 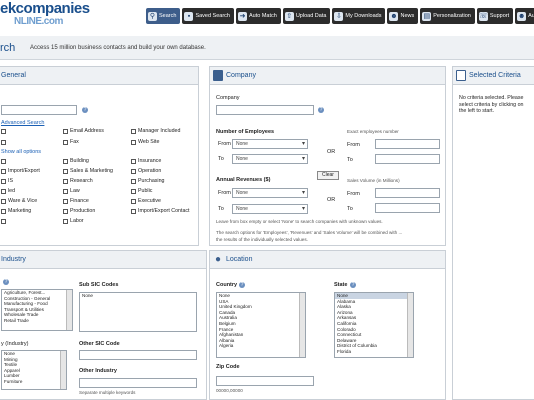 What do you see at coordinates (32, 171) in the screenshot?
I see `checkbox-import-export: Import/Export` at bounding box center [32, 171].